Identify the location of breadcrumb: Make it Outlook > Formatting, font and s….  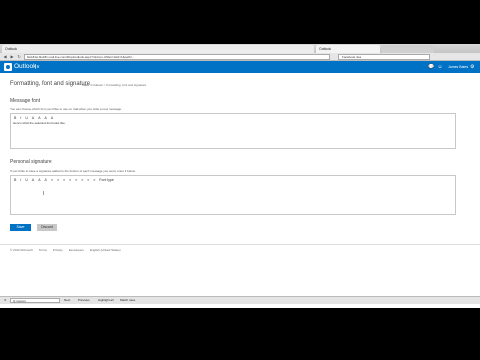
(114, 85).